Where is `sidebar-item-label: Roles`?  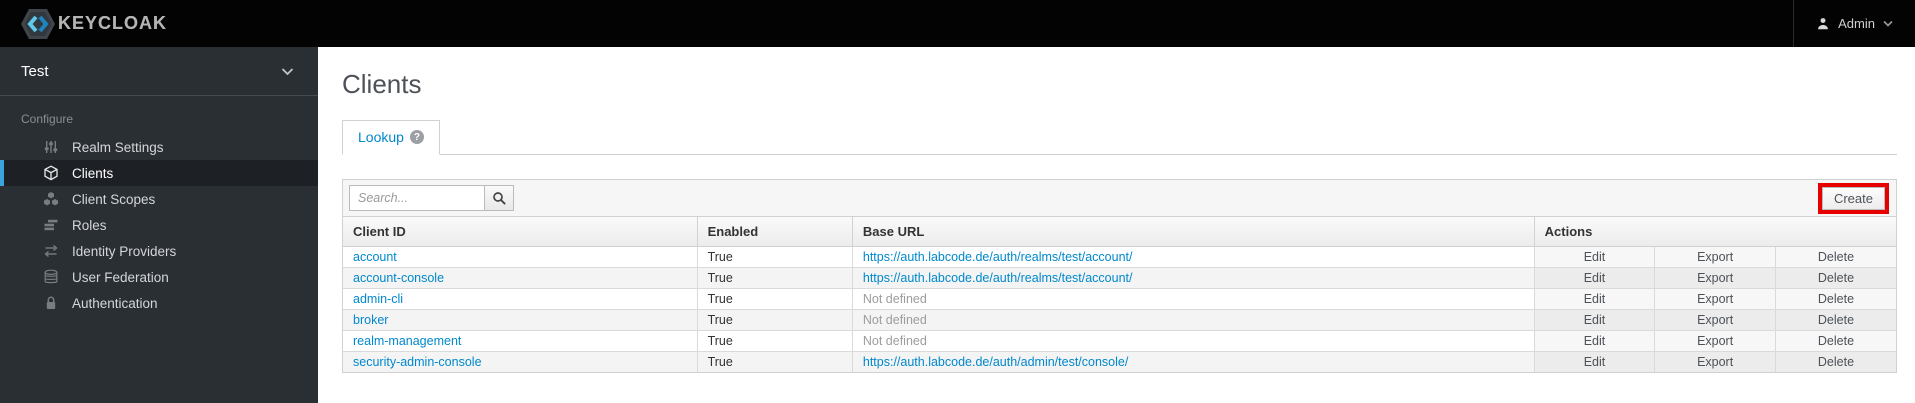
sidebar-item-label: Roles is located at coordinates (89, 225).